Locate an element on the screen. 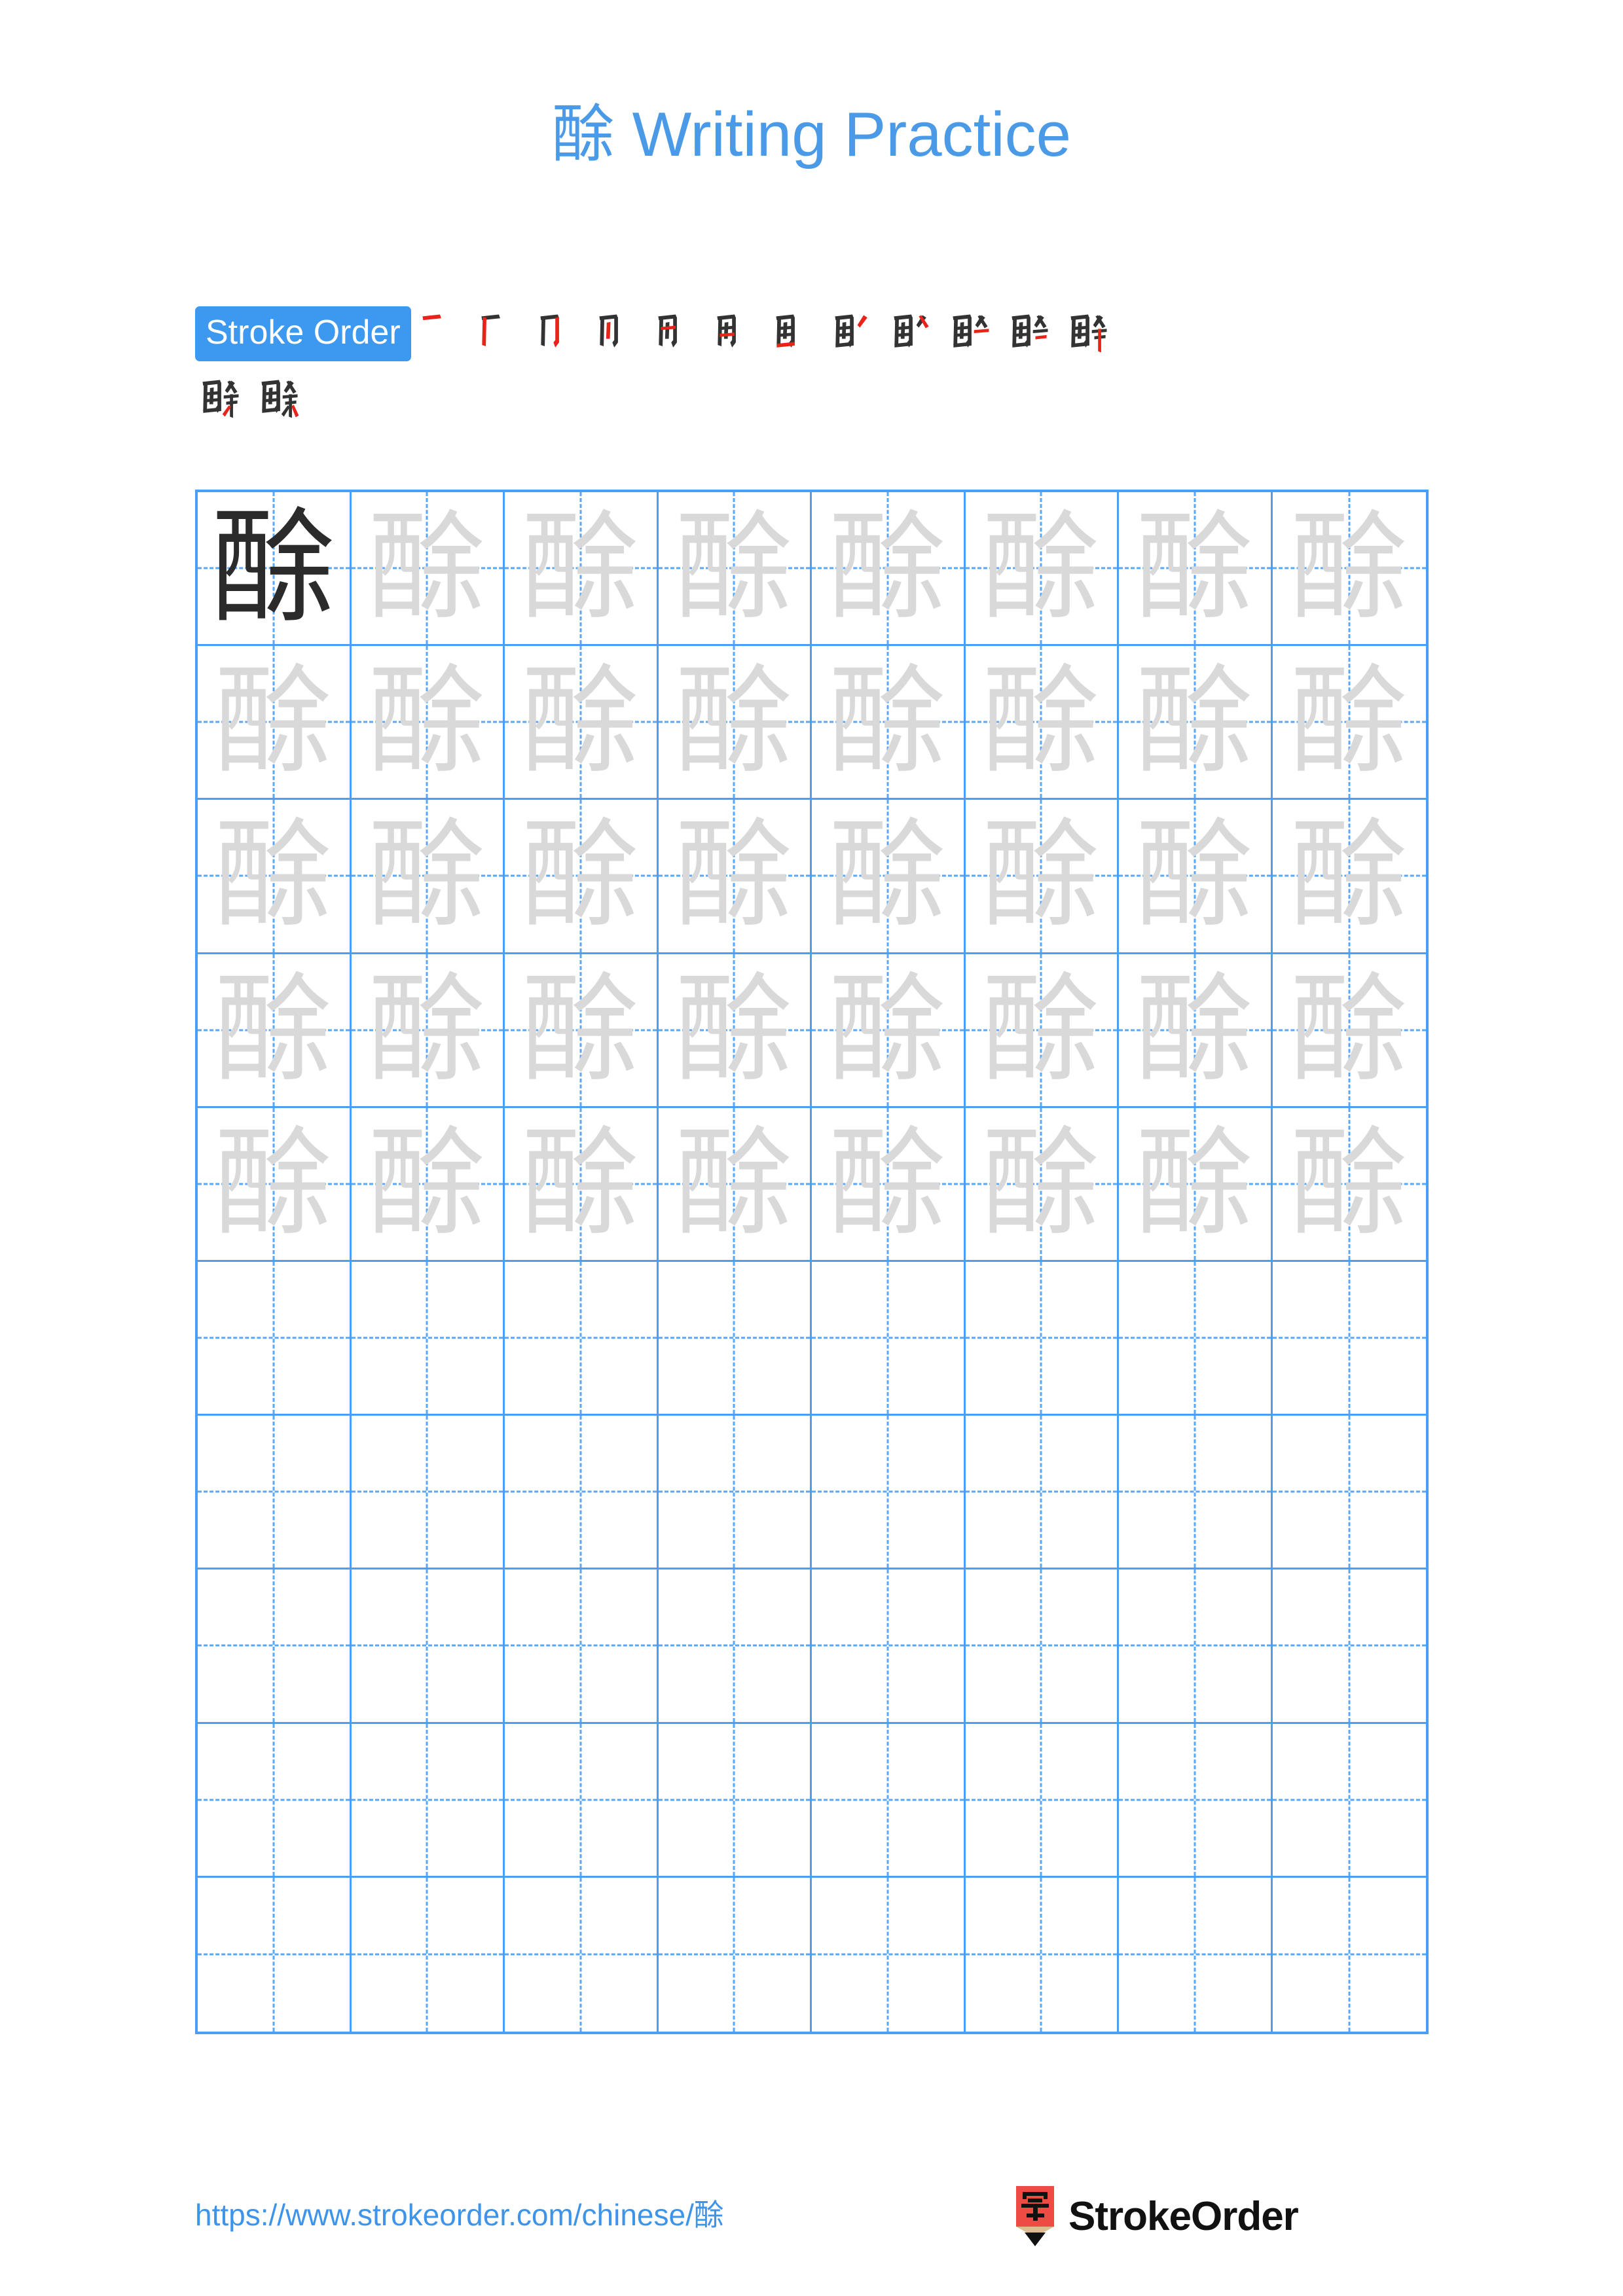  grid-cell-r8-c8 is located at coordinates (1349, 1647).